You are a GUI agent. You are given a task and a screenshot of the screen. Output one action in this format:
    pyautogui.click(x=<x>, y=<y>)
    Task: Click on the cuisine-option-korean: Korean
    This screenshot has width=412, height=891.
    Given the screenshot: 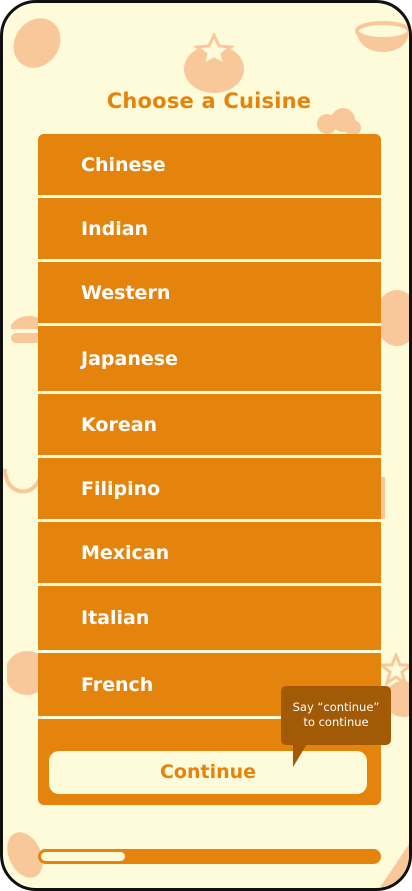 What is the action you would take?
    pyautogui.click(x=209, y=426)
    